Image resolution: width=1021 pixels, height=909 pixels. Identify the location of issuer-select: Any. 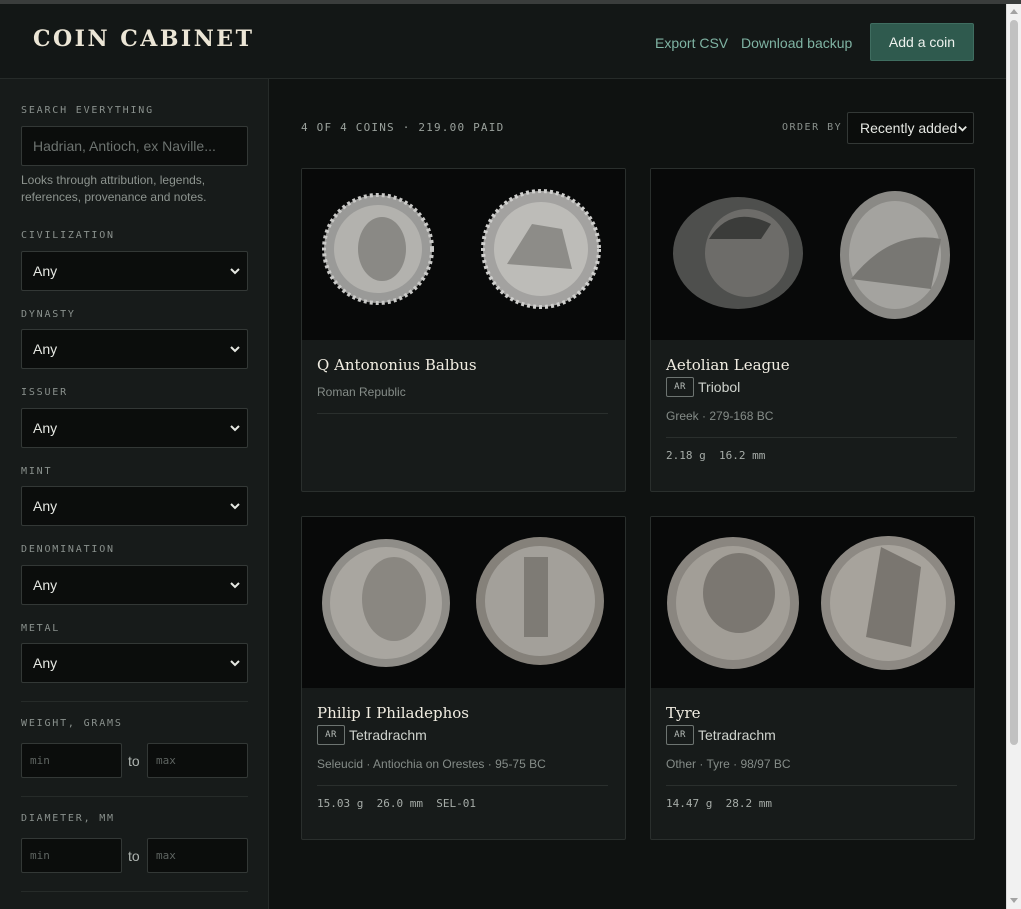
(134, 428).